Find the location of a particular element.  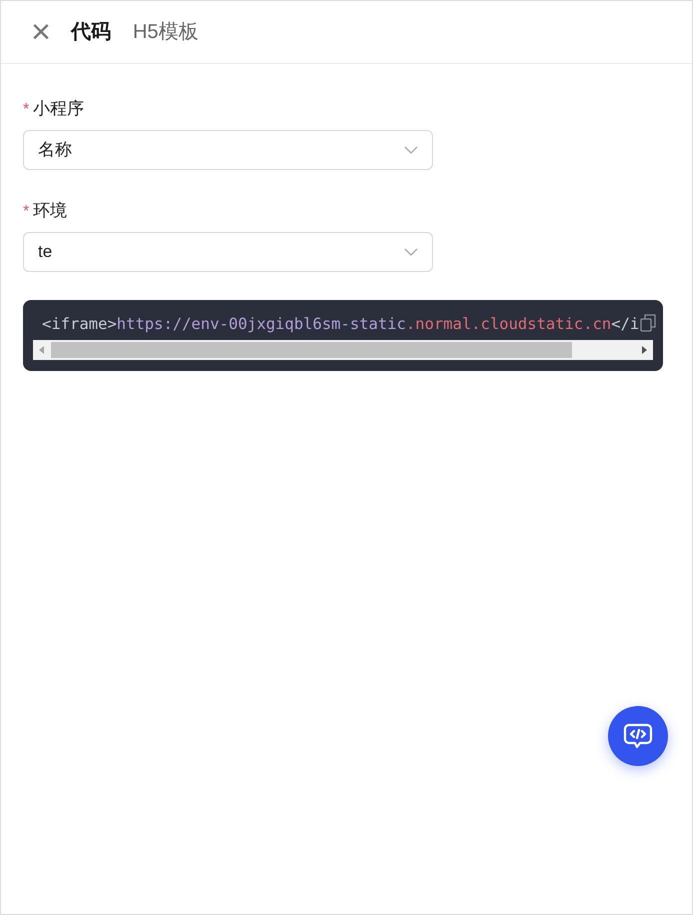

code-assistant-button is located at coordinates (638, 736).